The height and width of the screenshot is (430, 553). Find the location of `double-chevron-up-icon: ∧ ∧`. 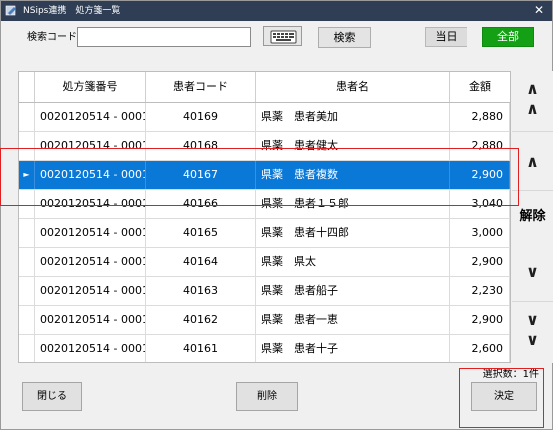

double-chevron-up-icon: ∧ ∧ is located at coordinates (532, 98).